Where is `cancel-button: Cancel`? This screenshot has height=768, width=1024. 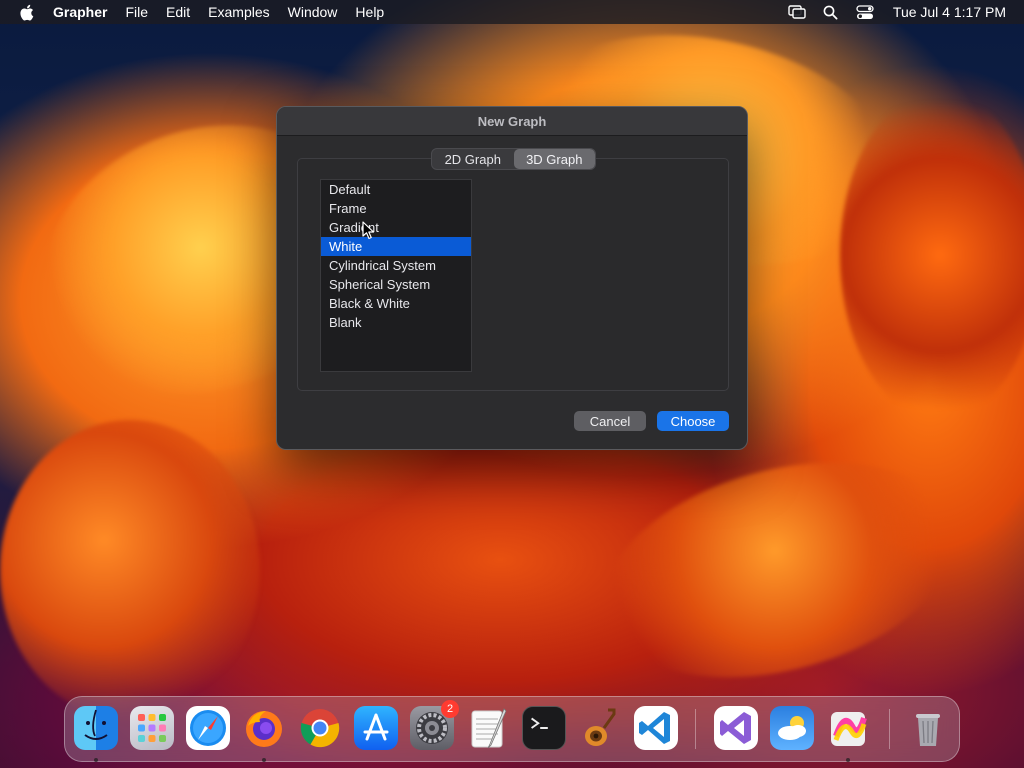 cancel-button: Cancel is located at coordinates (610, 421).